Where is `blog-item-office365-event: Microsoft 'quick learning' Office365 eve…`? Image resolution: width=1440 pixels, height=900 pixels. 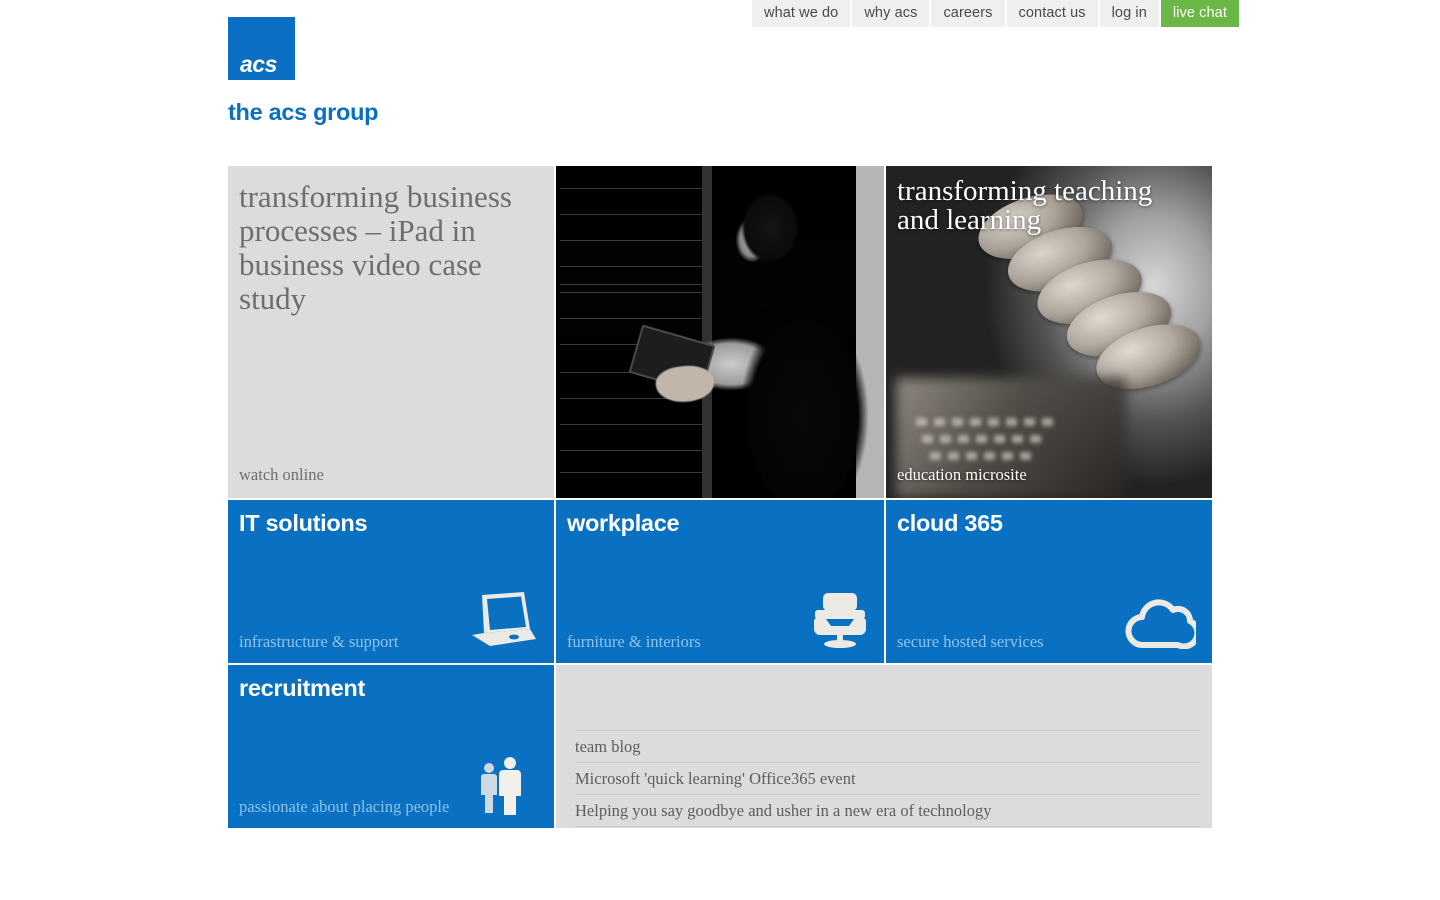
blog-item-office365-event: Microsoft 'quick learning' Office365 eve… is located at coordinates (888, 778).